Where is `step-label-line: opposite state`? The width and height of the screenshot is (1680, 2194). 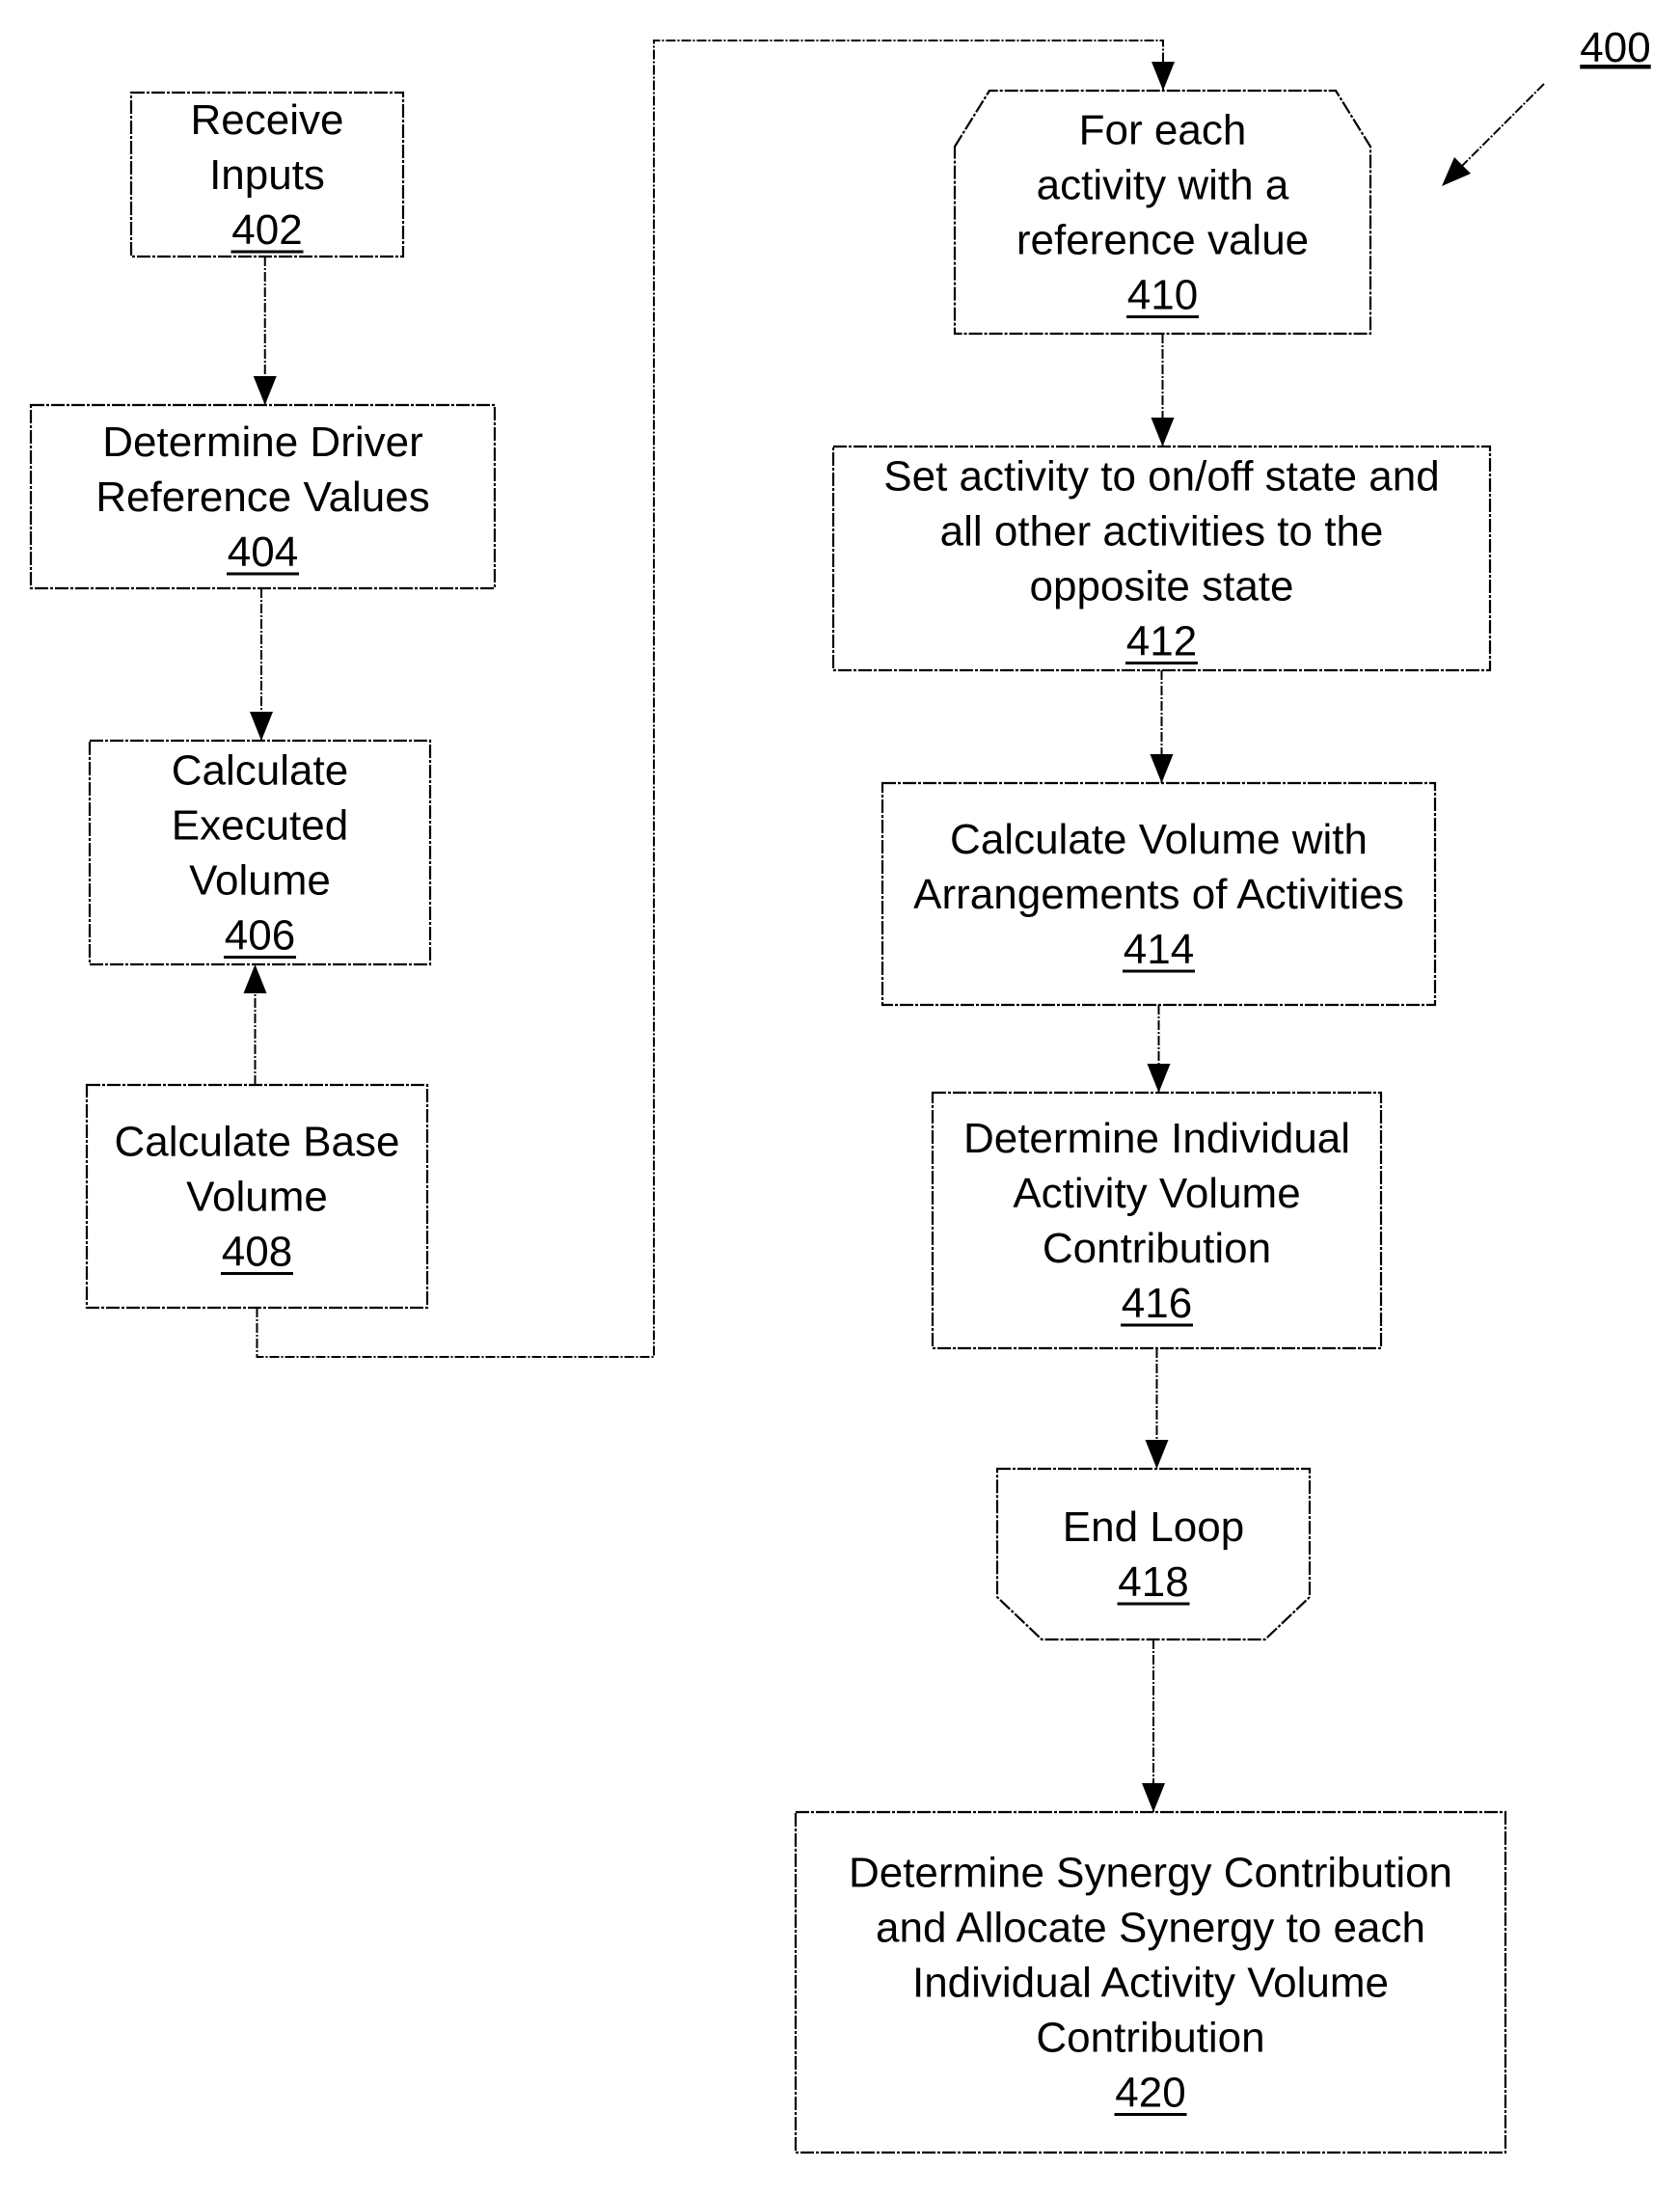 step-label-line: opposite state is located at coordinates (1162, 586).